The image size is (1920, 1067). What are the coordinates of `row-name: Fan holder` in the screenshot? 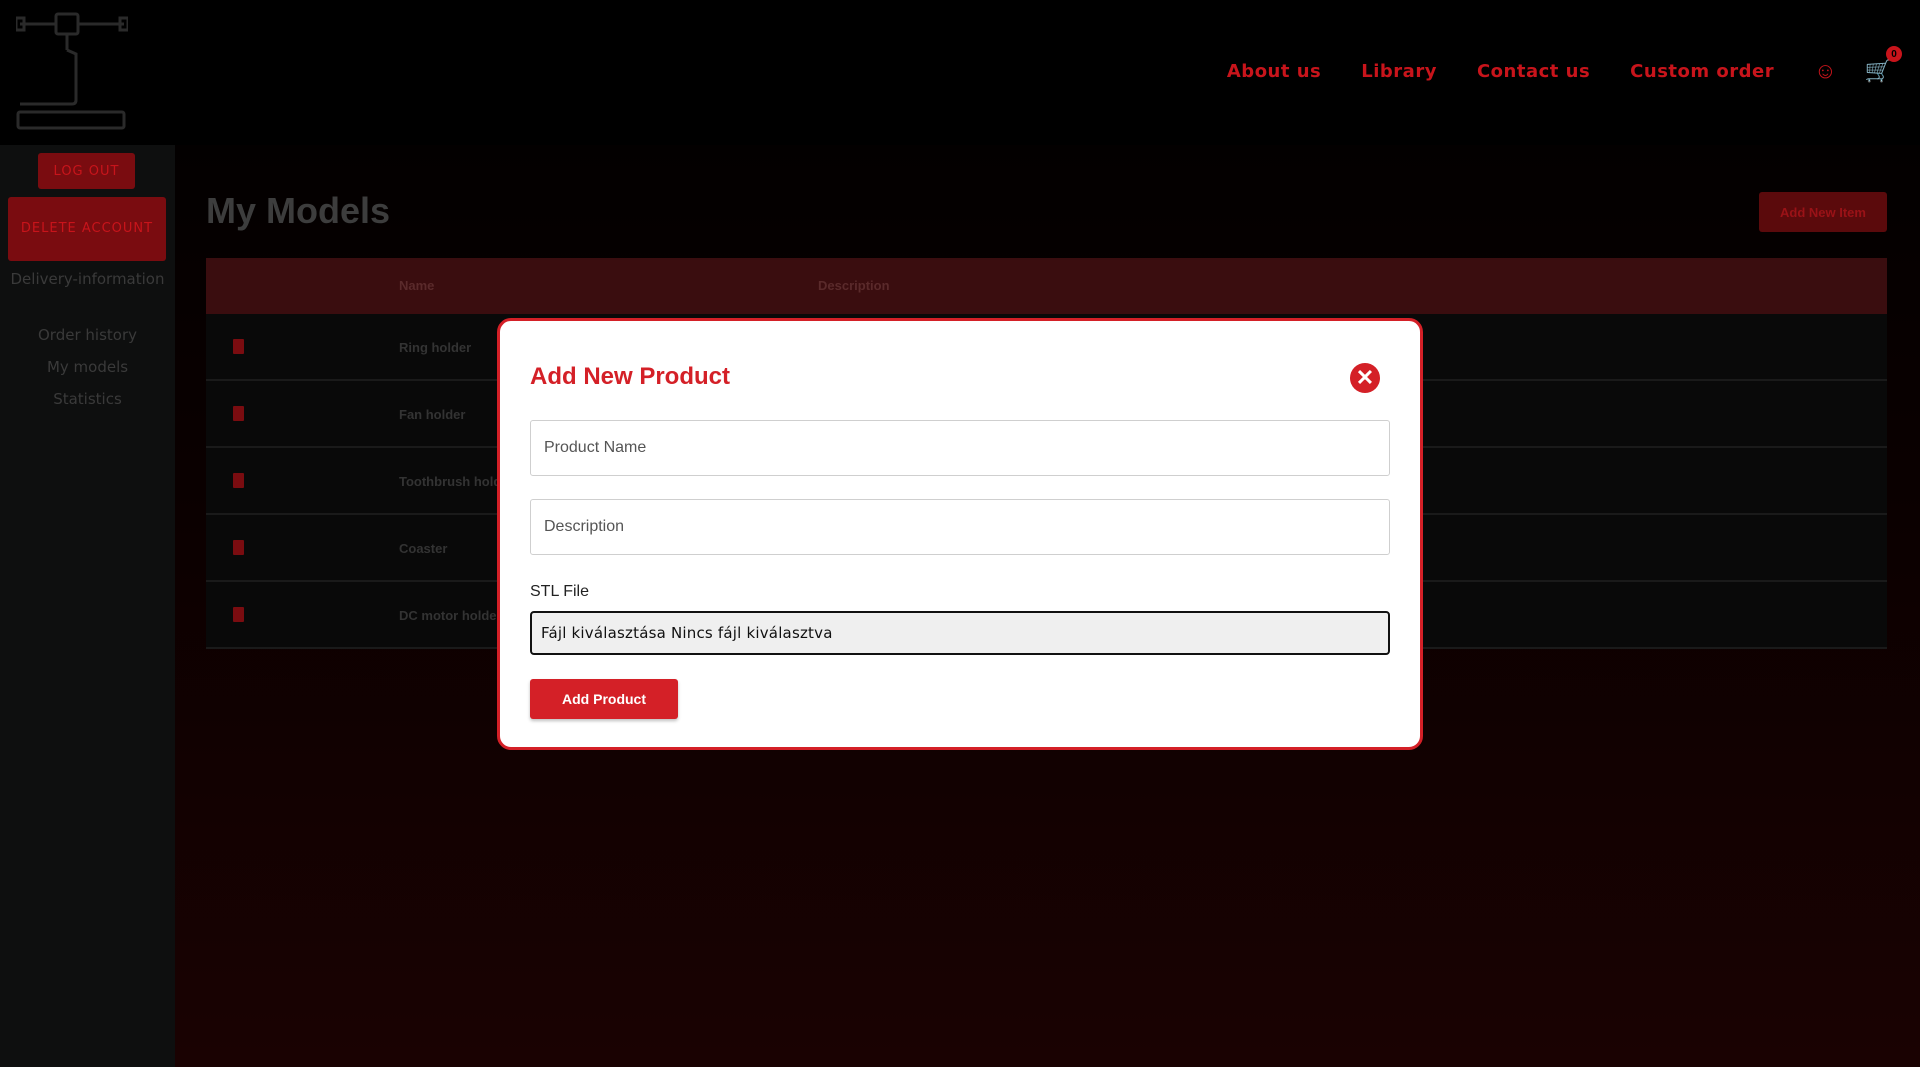 It's located at (432, 414).